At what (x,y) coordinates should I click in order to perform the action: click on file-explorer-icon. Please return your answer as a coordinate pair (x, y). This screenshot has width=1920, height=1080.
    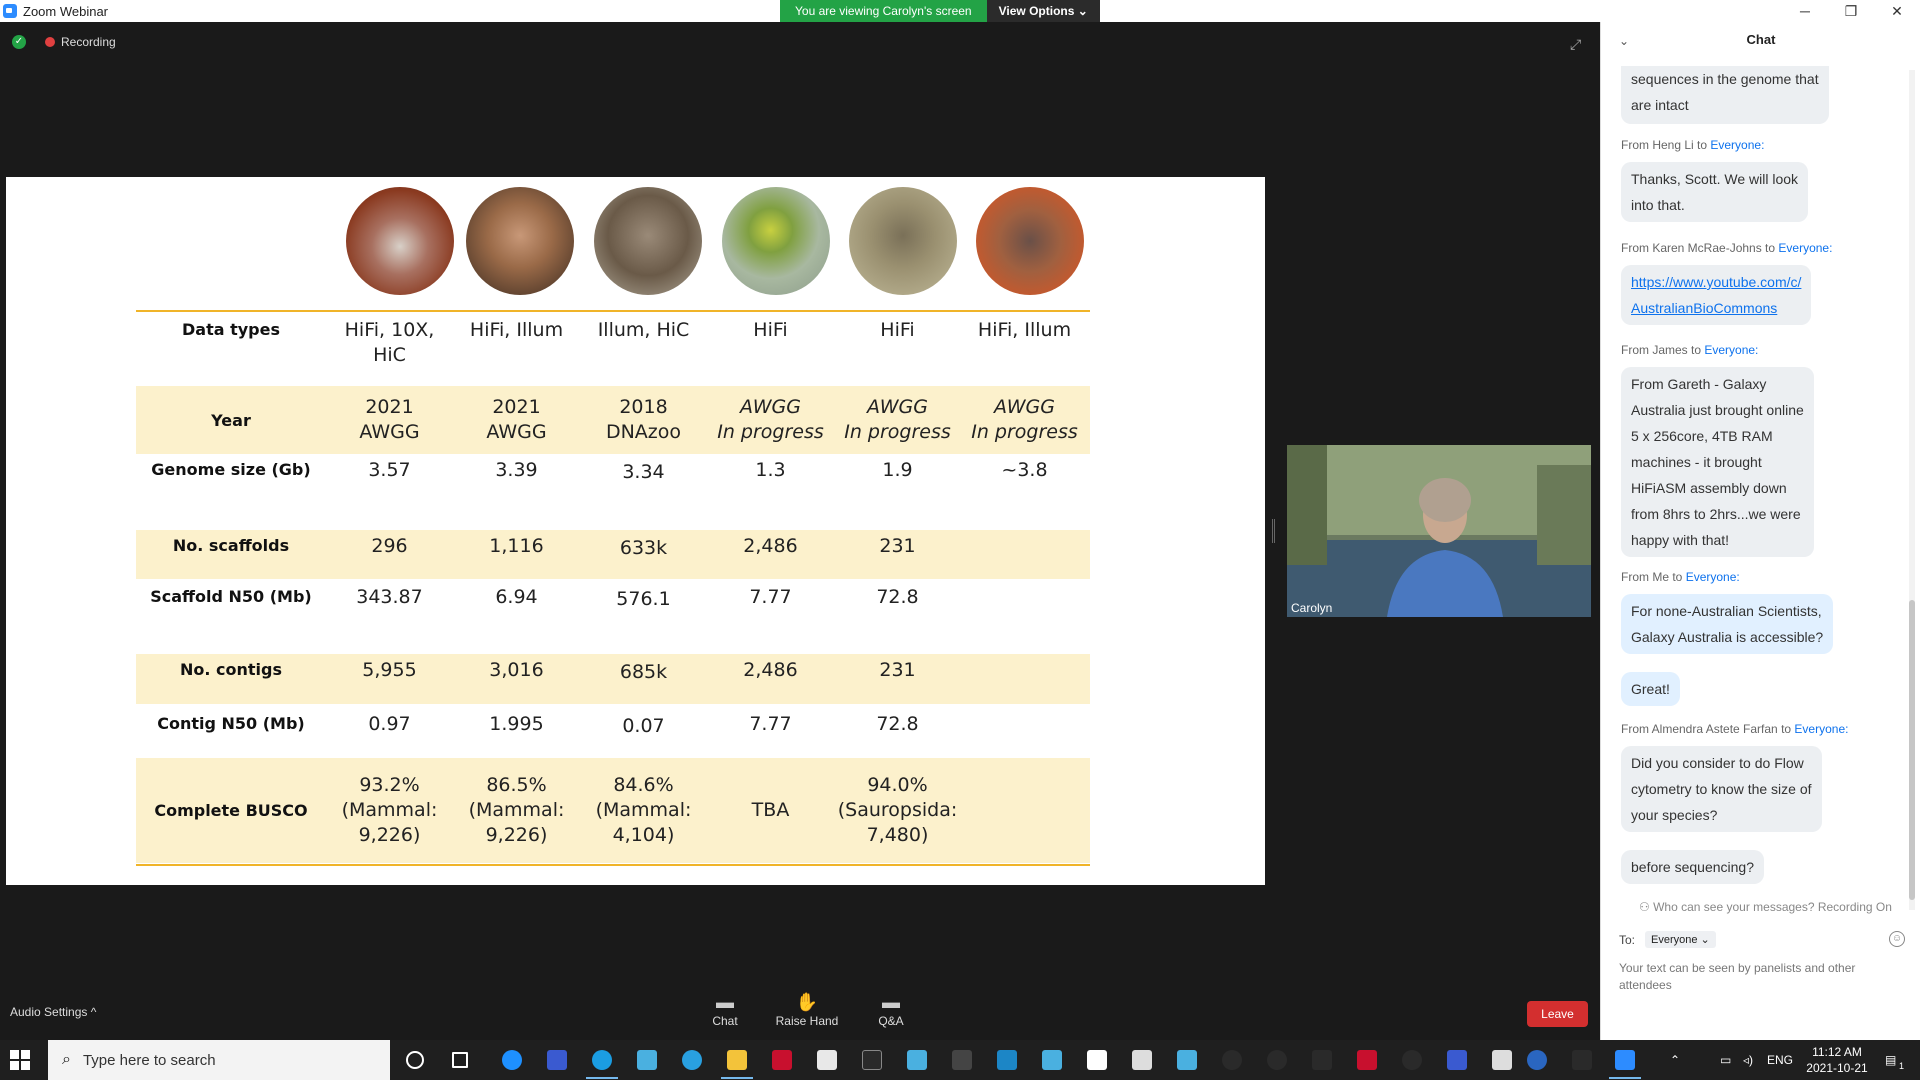
    Looking at the image, I should click on (737, 1064).